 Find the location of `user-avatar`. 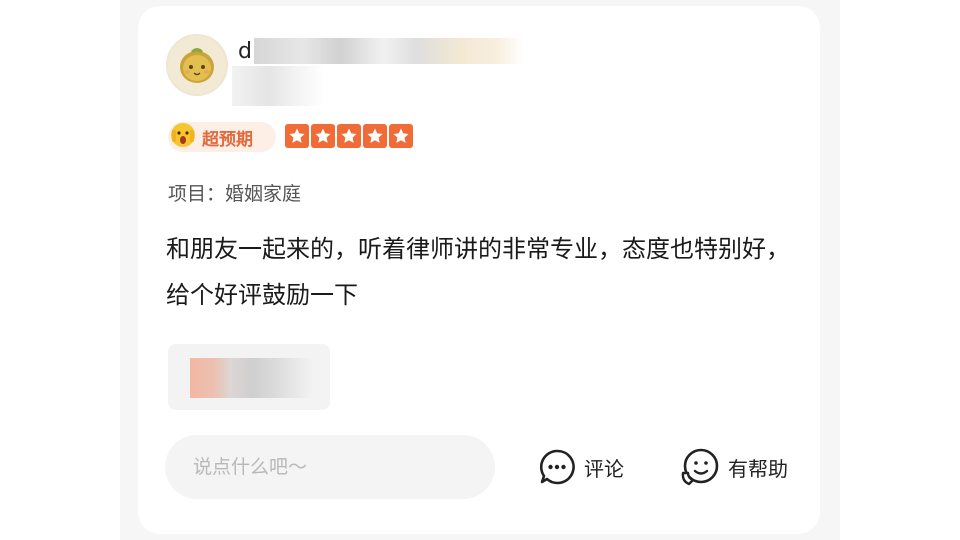

user-avatar is located at coordinates (197, 65).